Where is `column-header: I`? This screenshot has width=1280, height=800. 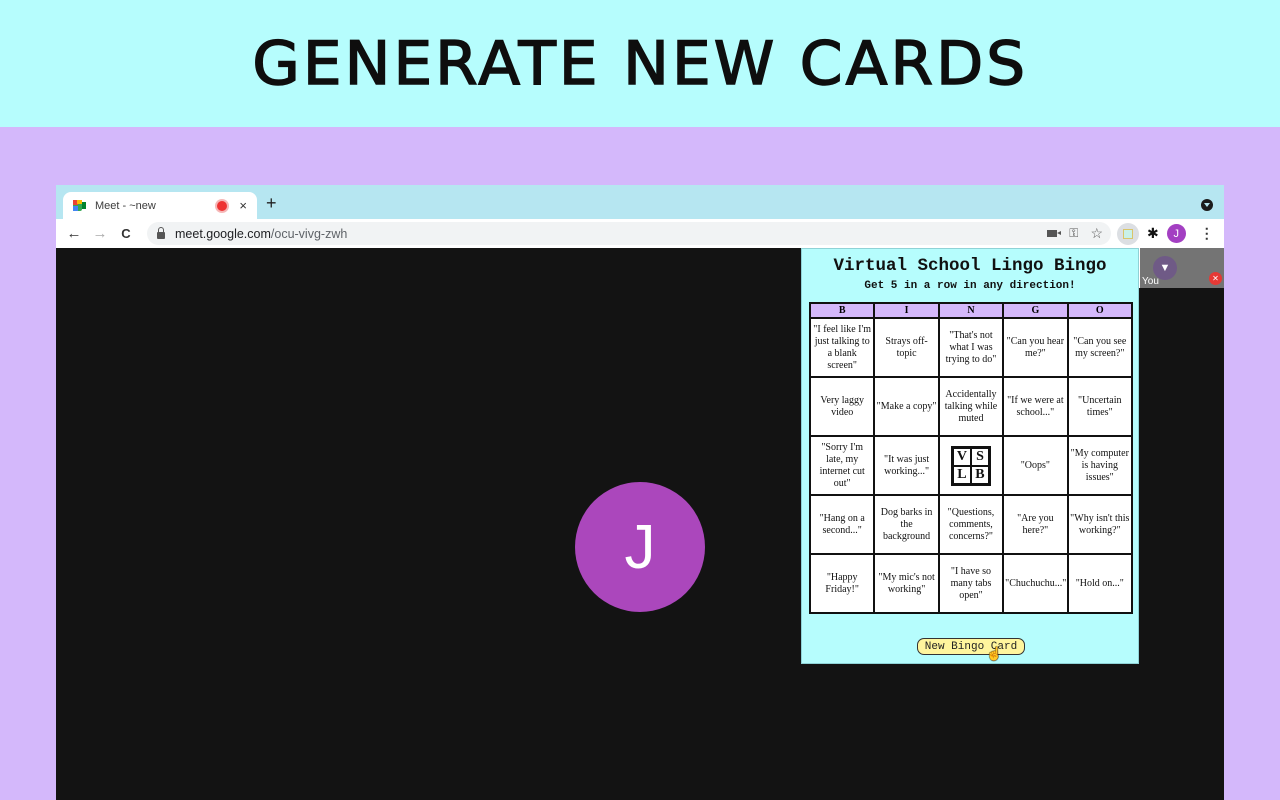
column-header: I is located at coordinates (906, 310).